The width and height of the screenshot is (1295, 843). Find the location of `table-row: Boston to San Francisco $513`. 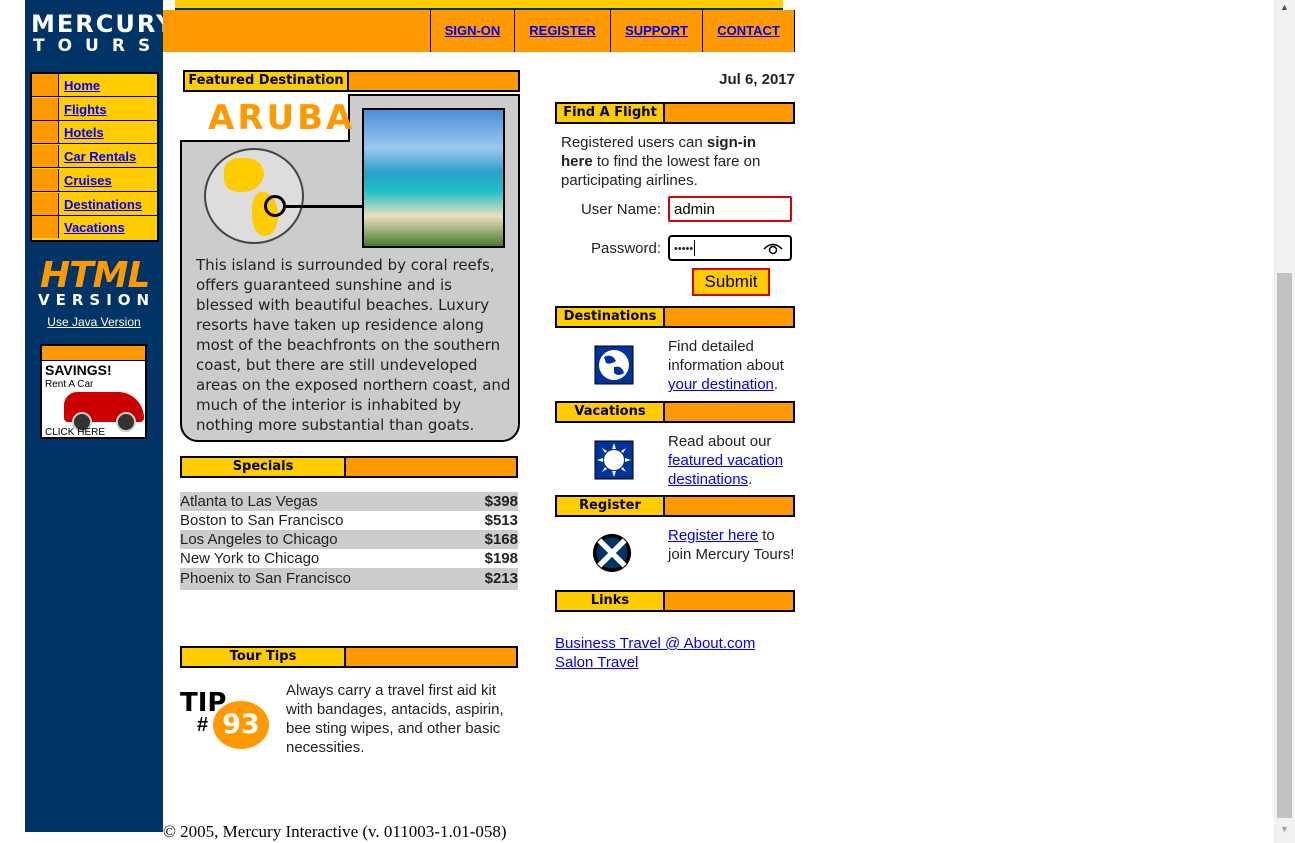

table-row: Boston to San Francisco $513 is located at coordinates (349, 520).